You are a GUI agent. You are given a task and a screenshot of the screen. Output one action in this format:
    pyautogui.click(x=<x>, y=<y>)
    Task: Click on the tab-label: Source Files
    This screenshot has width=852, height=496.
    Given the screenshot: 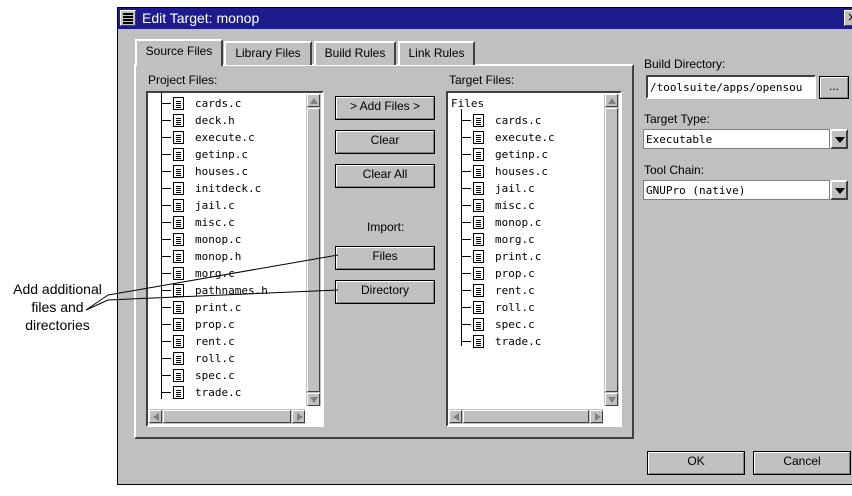 What is the action you would take?
    pyautogui.click(x=179, y=51)
    